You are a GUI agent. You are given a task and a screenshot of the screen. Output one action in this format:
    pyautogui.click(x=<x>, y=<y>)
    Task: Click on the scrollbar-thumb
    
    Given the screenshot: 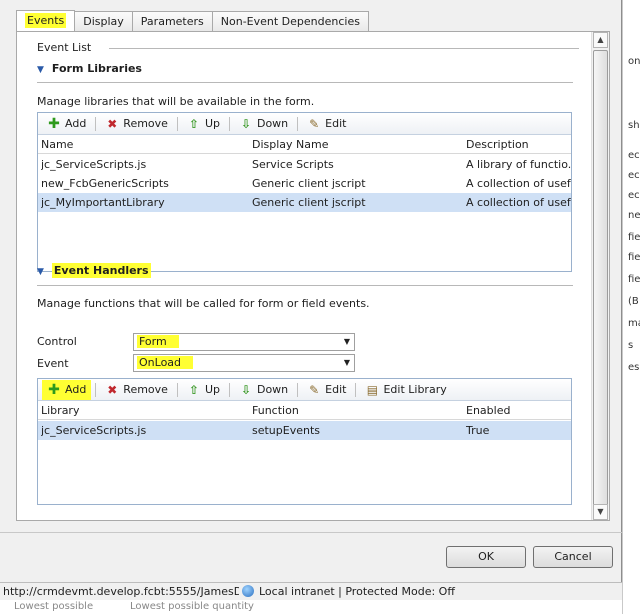 What is the action you would take?
    pyautogui.click(x=600, y=281)
    